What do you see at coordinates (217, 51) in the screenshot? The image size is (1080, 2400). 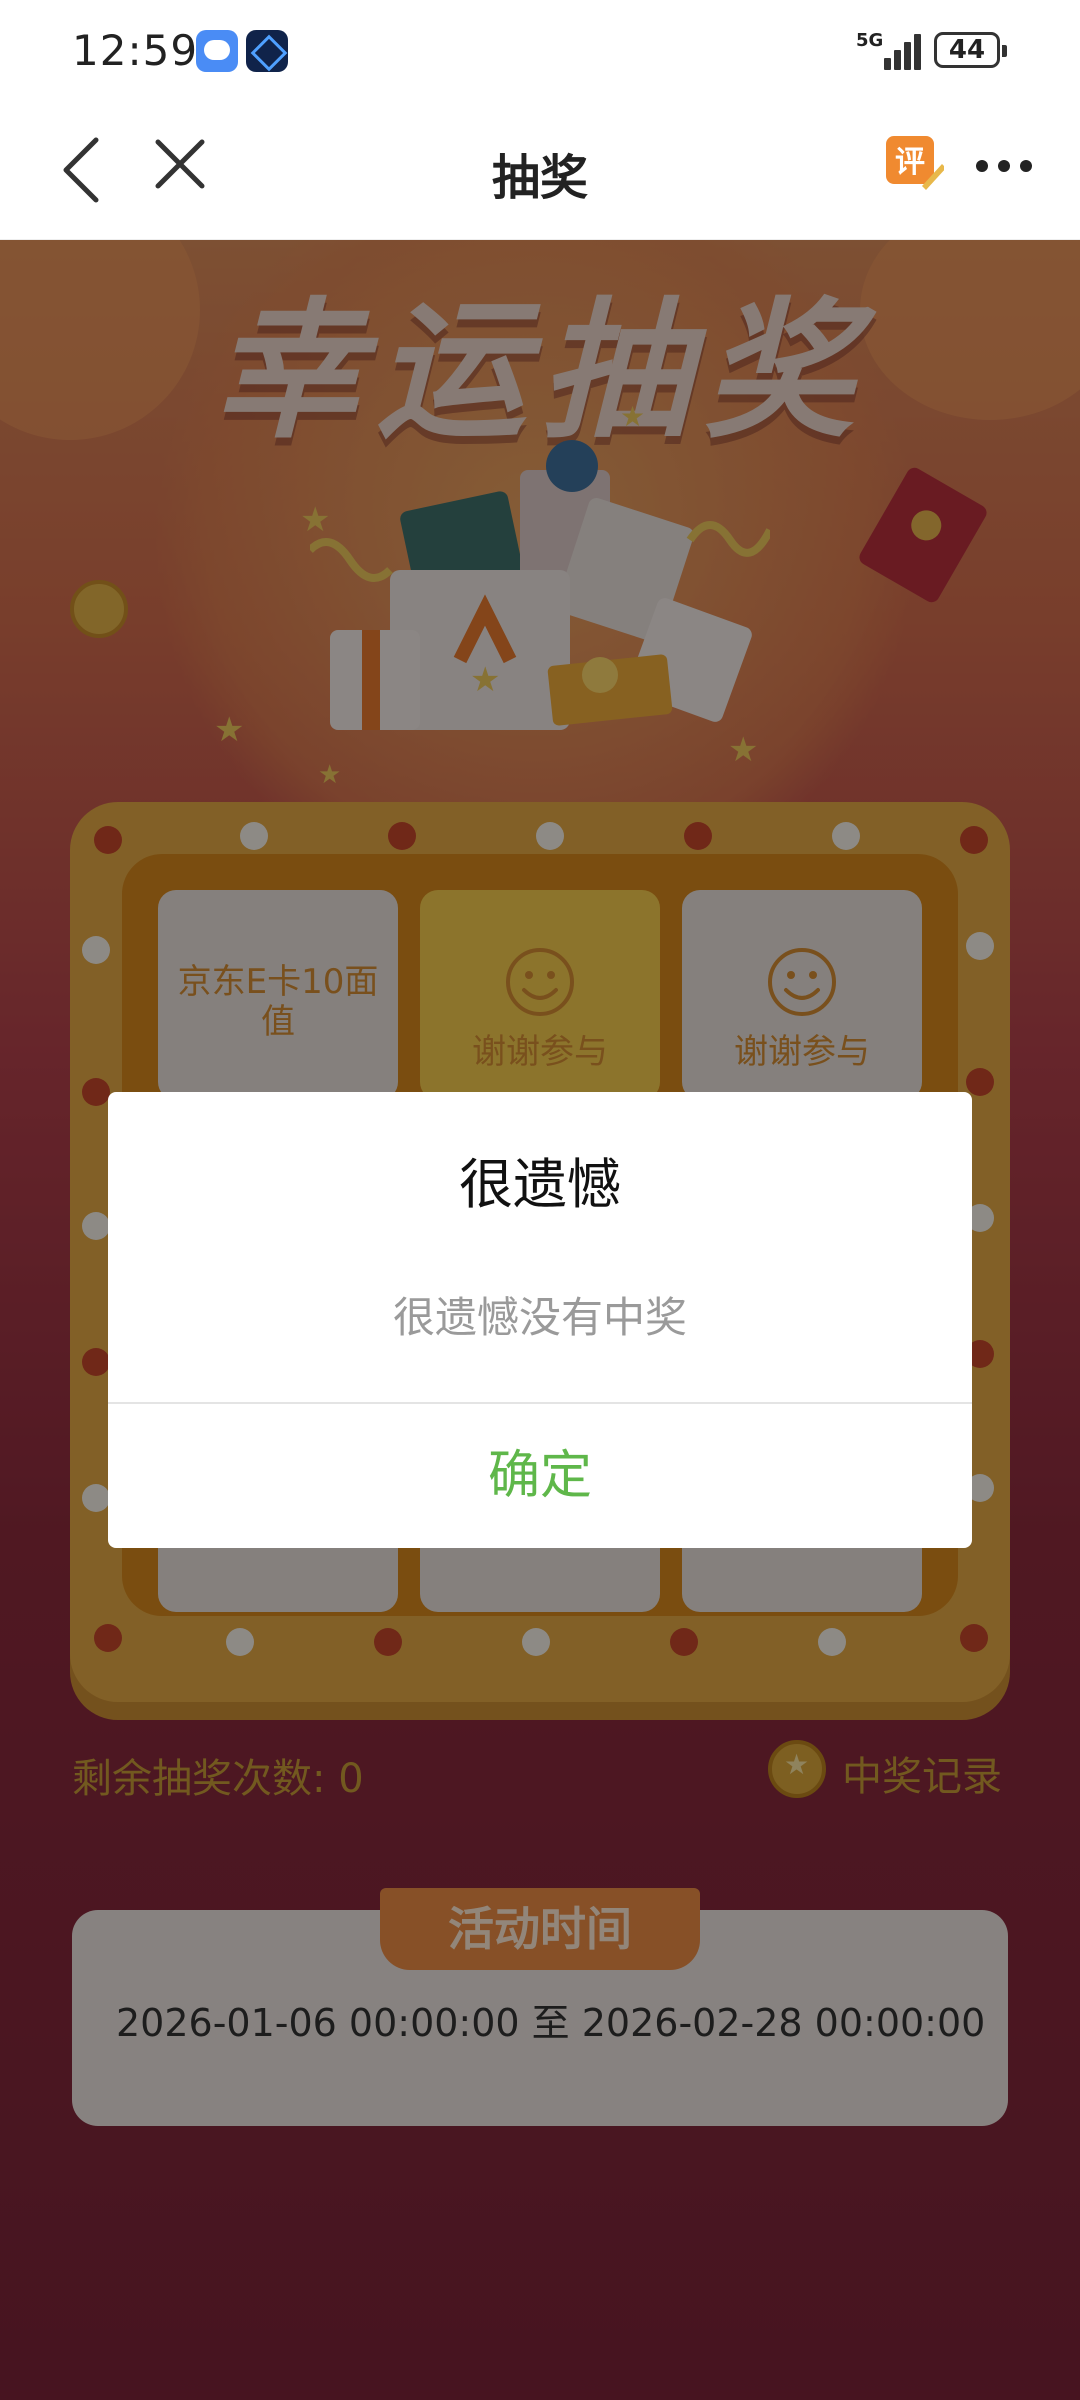 I see `message-app-icon` at bounding box center [217, 51].